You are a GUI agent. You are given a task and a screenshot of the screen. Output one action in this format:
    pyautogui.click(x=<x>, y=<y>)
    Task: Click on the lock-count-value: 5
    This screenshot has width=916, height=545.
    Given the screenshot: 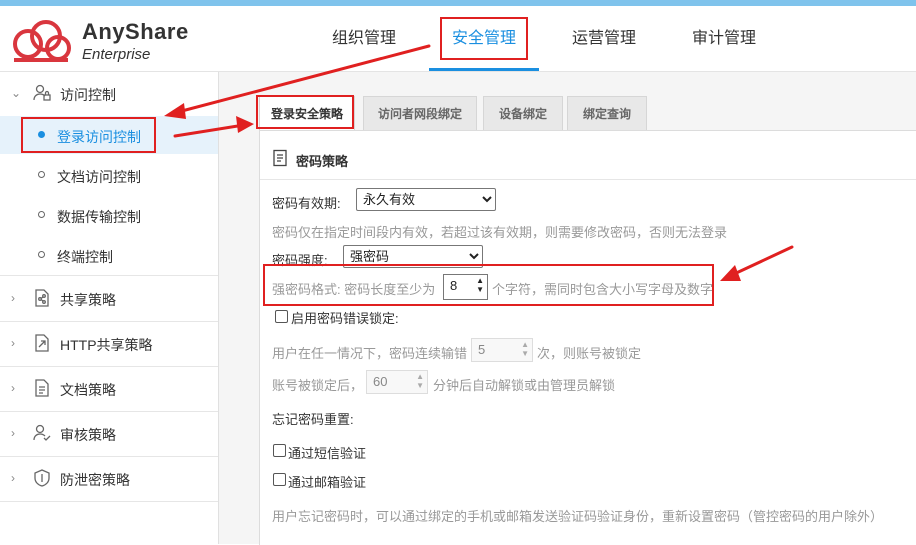 What is the action you would take?
    pyautogui.click(x=482, y=349)
    